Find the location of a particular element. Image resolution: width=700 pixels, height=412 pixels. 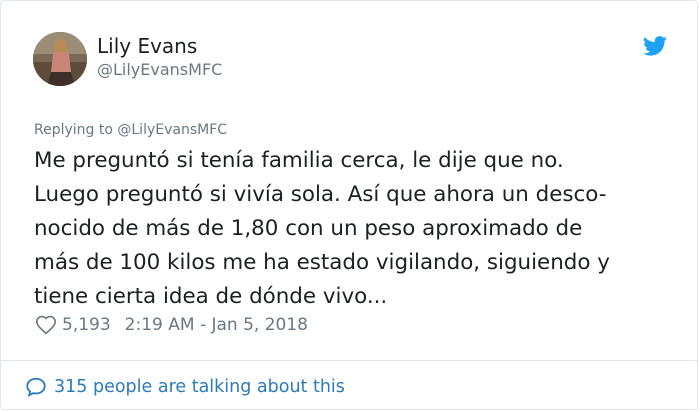

avatar-photo is located at coordinates (60, 59).